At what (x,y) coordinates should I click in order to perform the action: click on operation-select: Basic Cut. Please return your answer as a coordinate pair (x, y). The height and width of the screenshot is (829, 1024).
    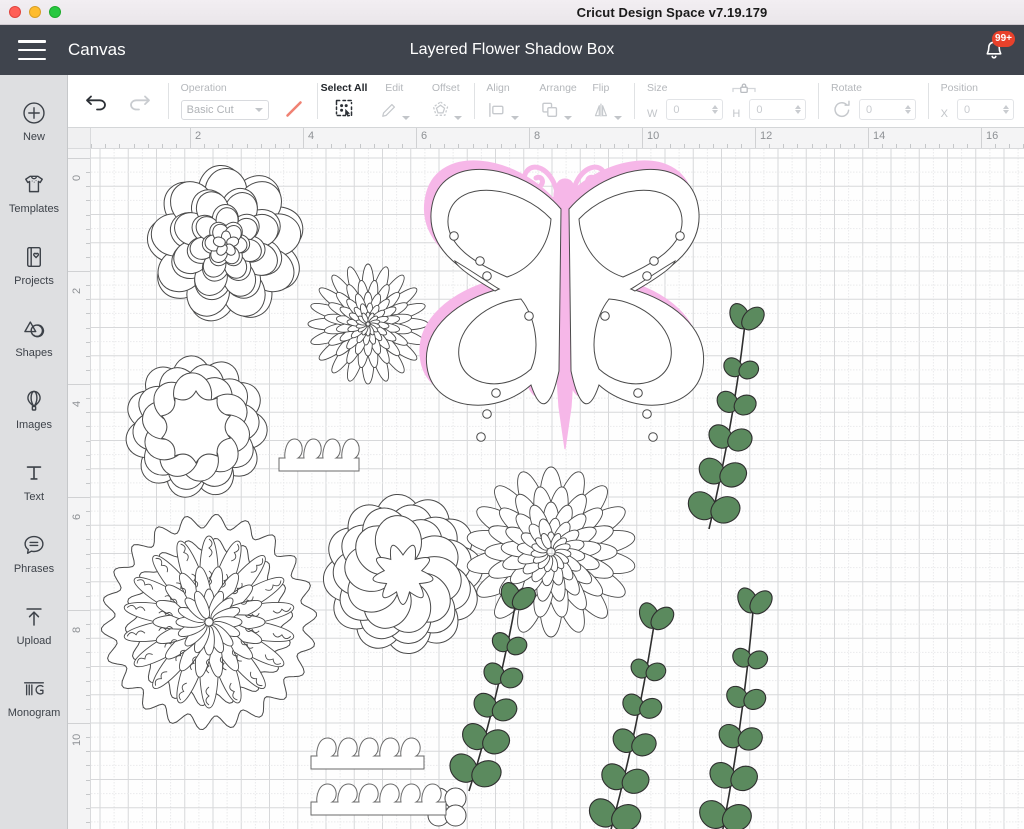
    Looking at the image, I should click on (224, 110).